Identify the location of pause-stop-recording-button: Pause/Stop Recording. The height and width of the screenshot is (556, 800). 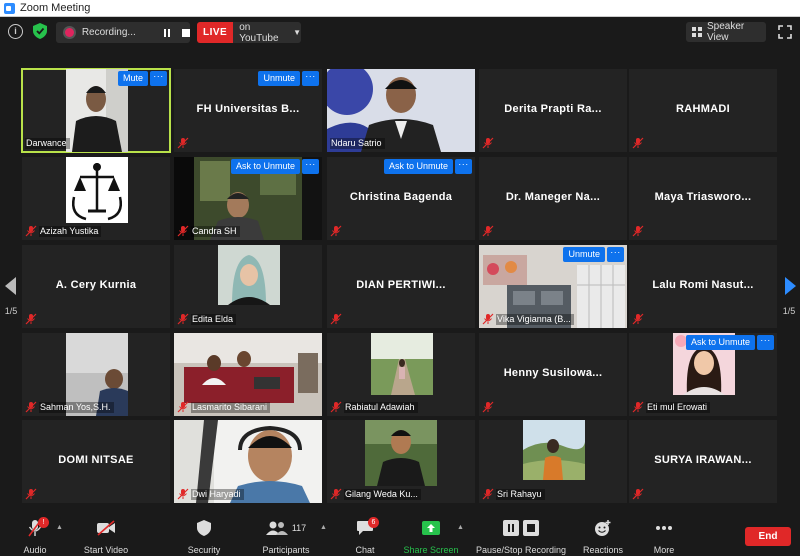
(521, 536).